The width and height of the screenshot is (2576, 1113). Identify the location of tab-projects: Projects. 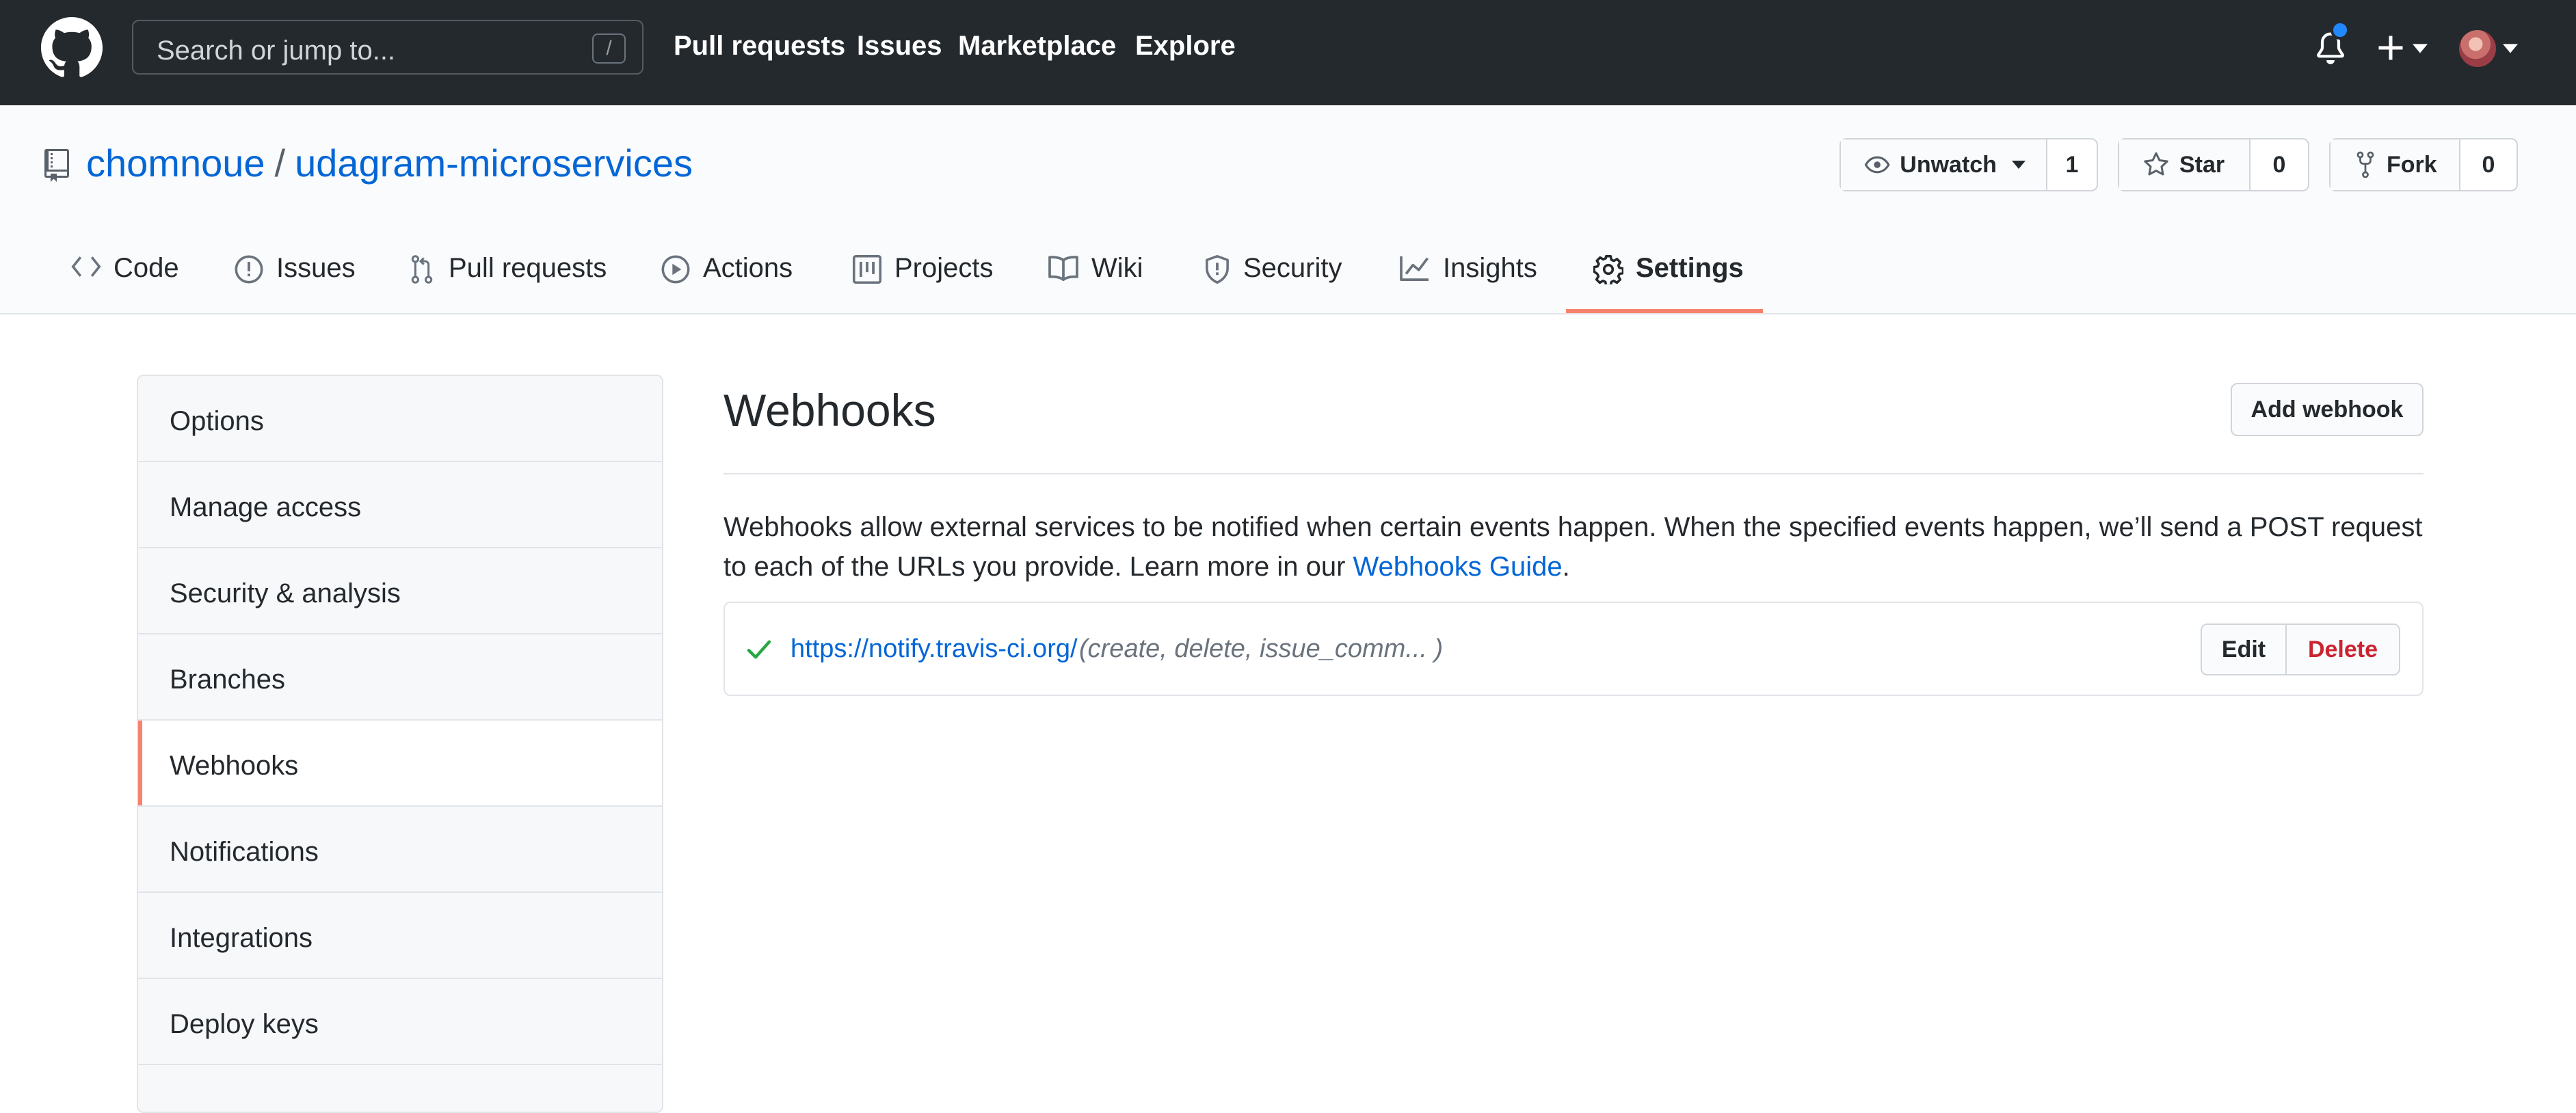
(923, 280).